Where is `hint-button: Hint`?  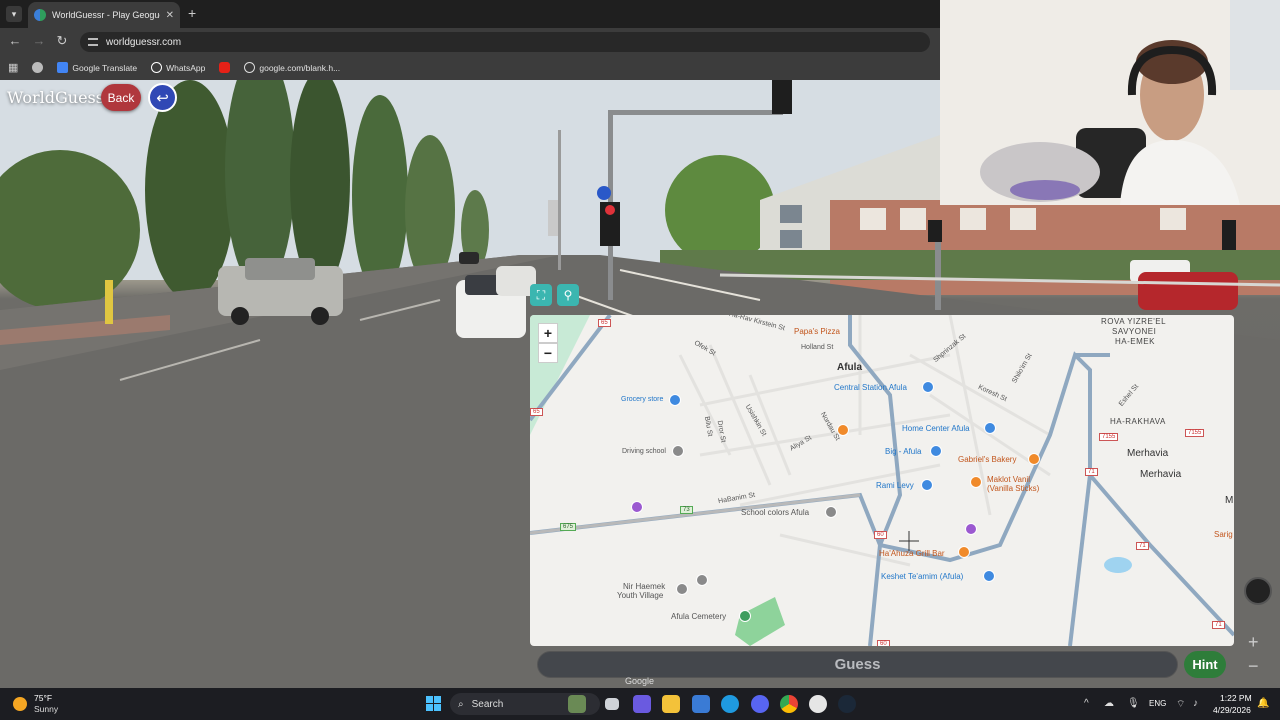
hint-button: Hint is located at coordinates (1205, 664).